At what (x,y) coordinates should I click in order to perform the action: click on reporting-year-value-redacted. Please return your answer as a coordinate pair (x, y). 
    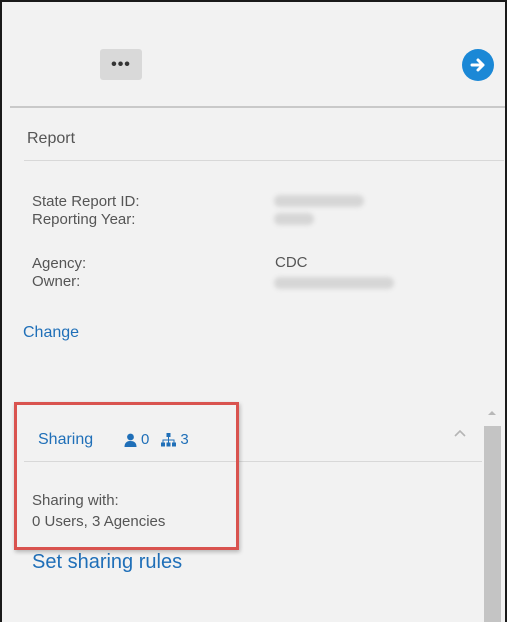
    Looking at the image, I should click on (294, 219).